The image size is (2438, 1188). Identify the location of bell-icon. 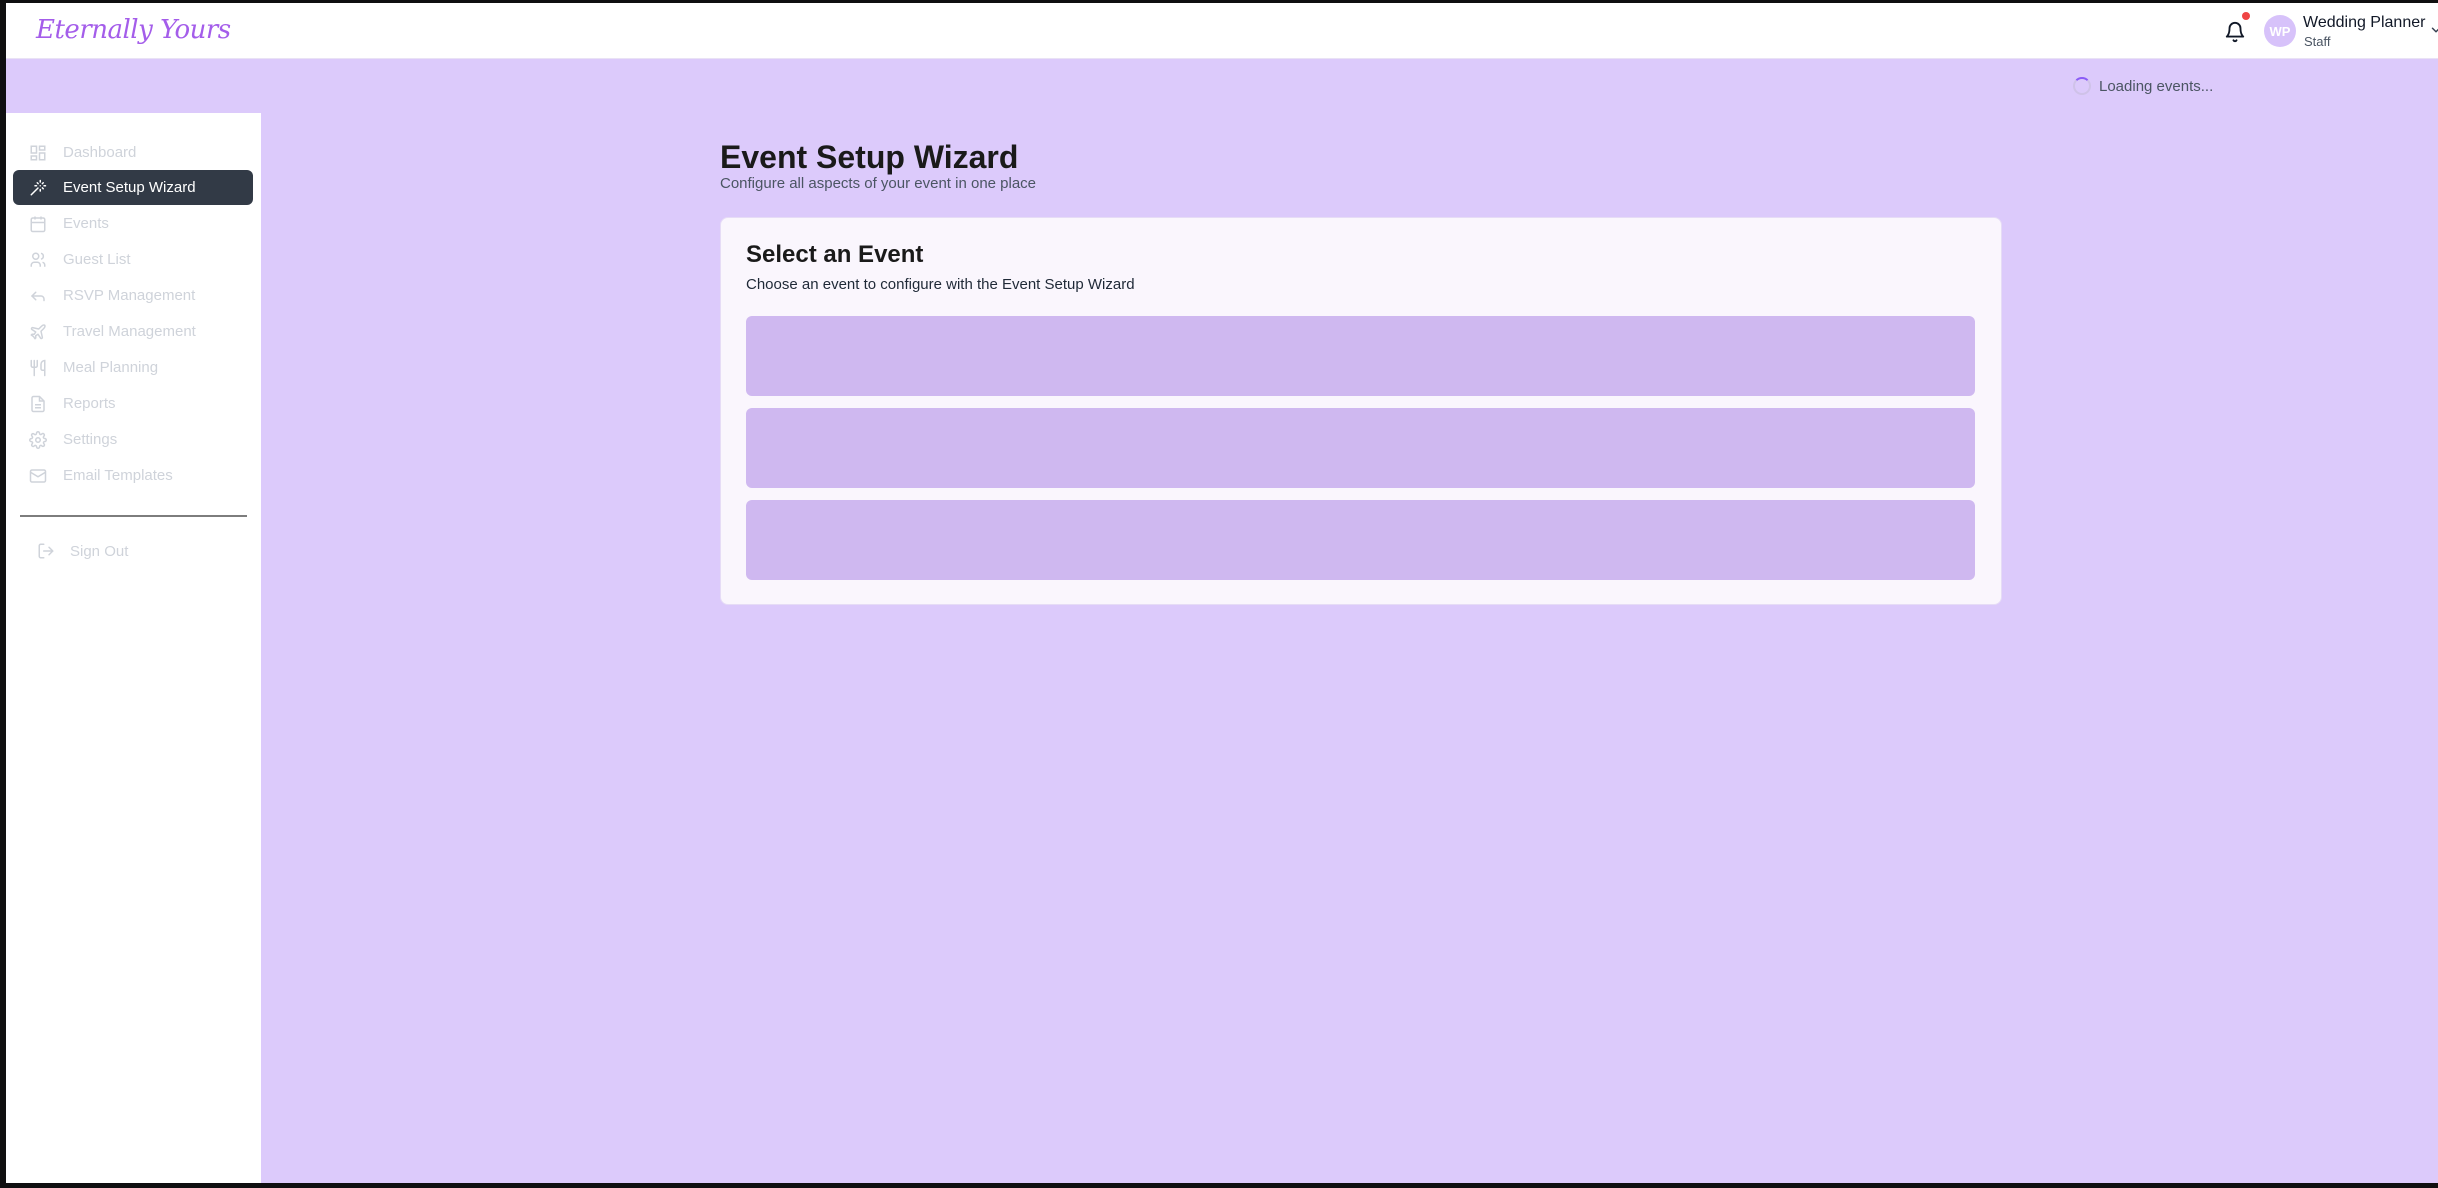
(2235, 32).